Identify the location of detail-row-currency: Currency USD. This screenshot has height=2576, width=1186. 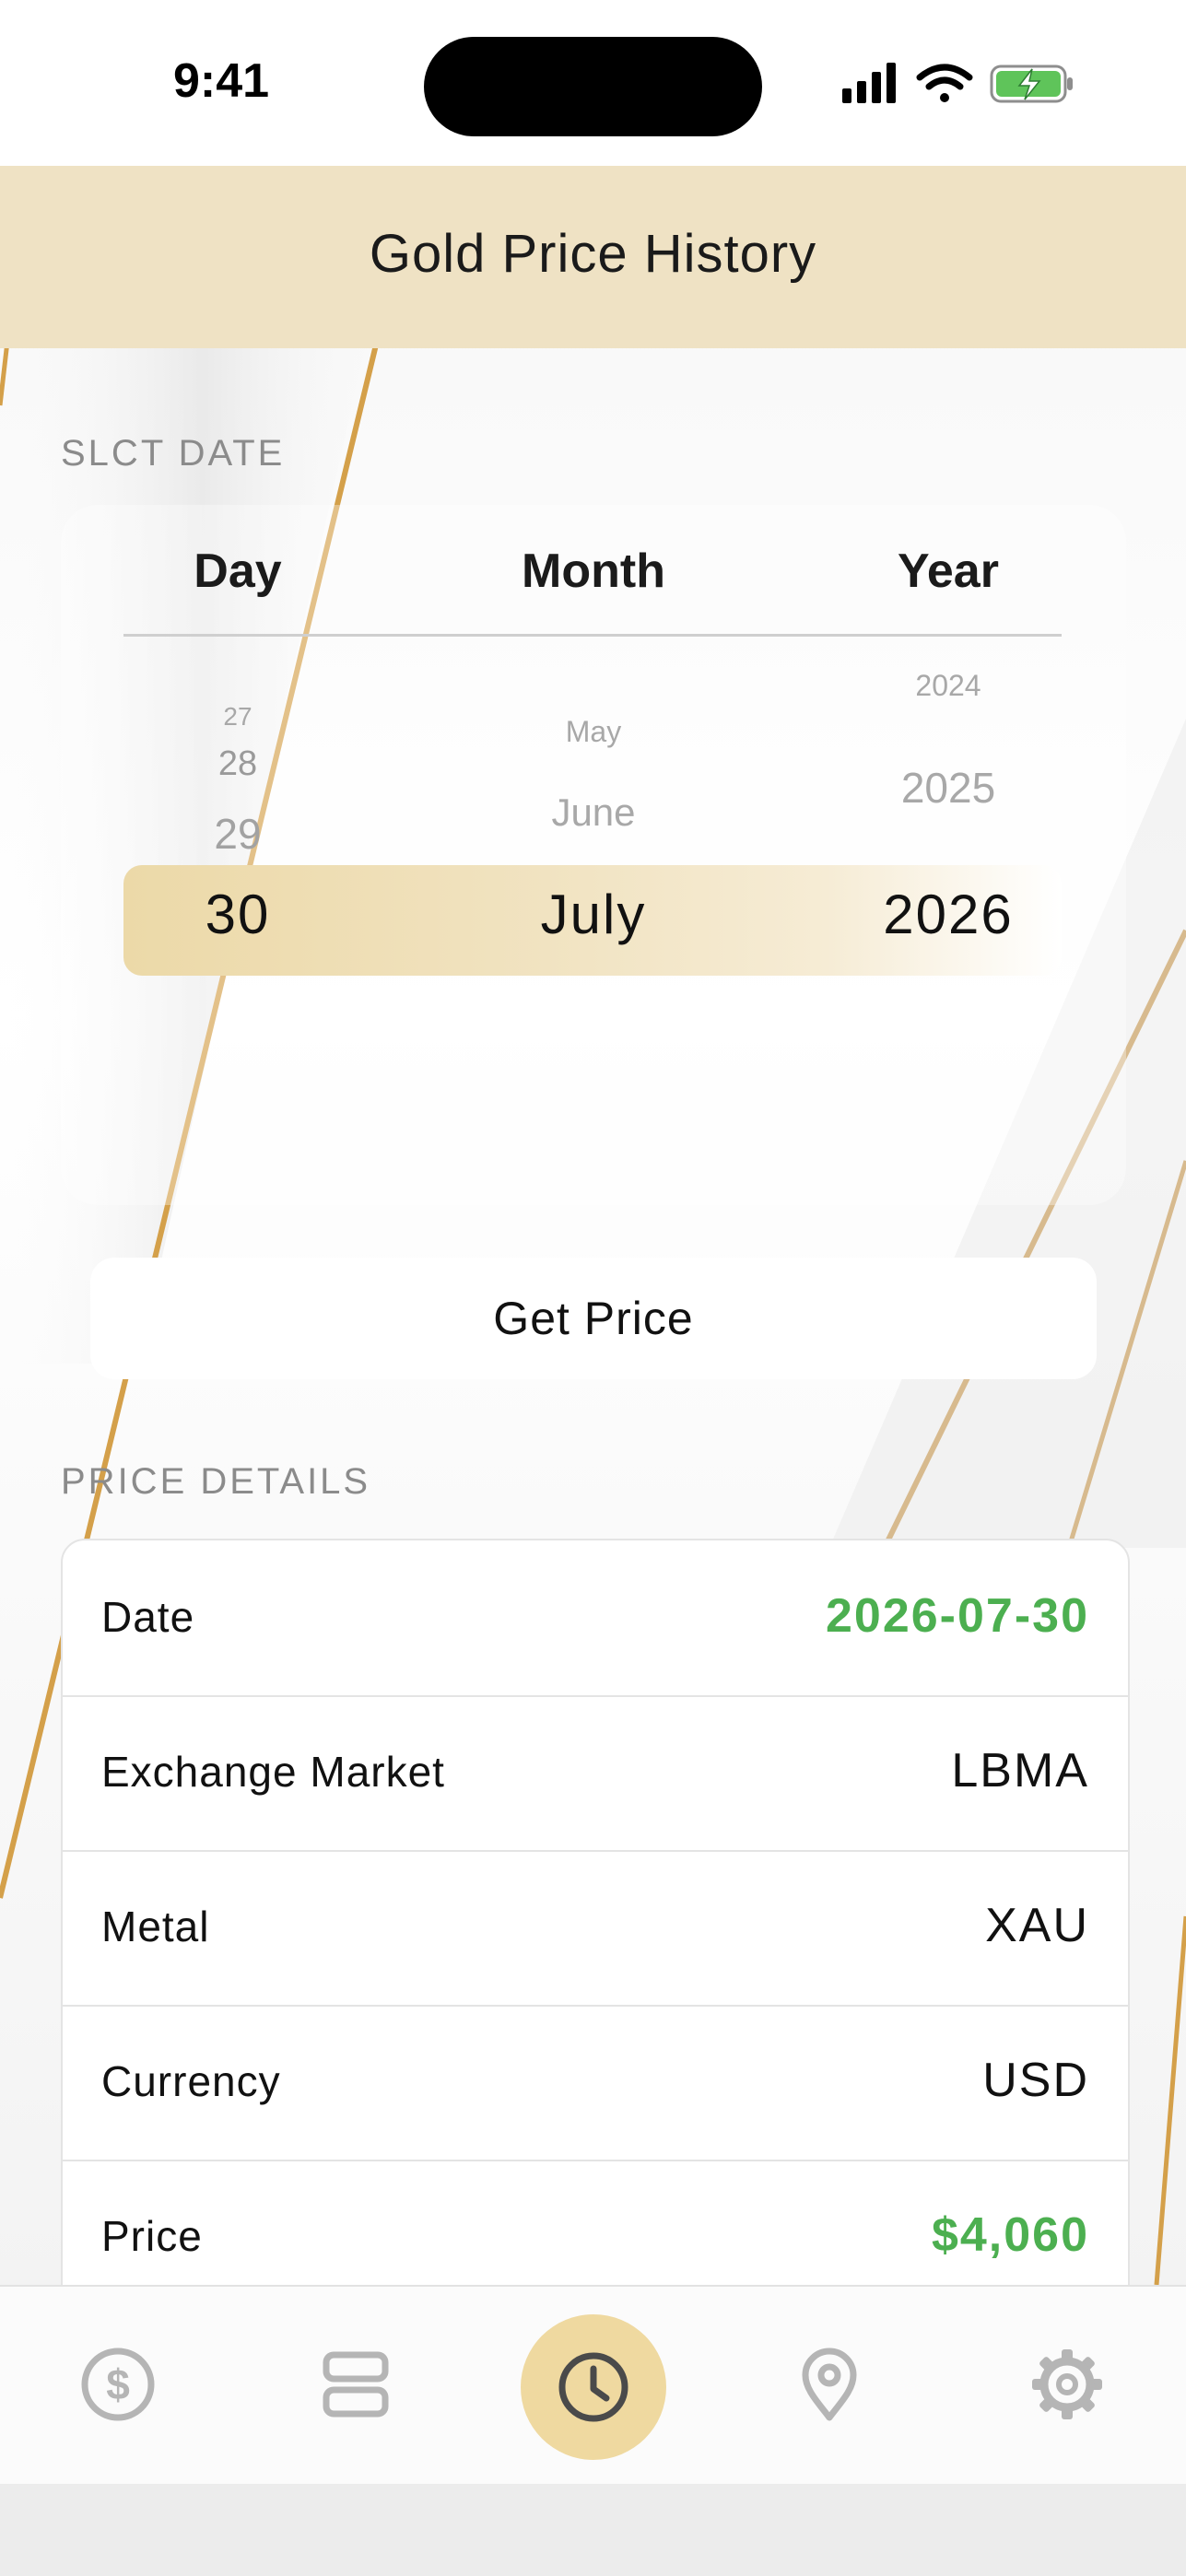
(595, 2083).